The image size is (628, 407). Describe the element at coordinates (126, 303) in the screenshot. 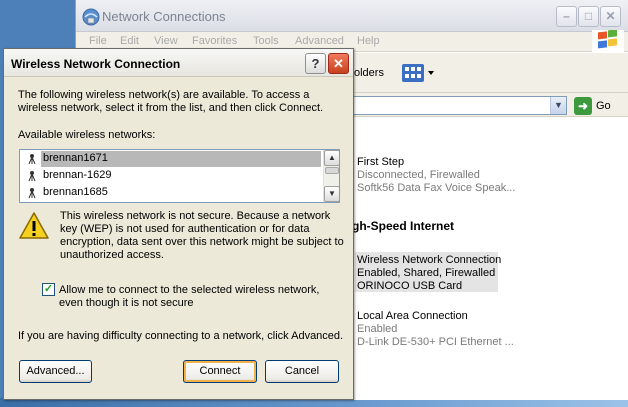

I see `allow-connect-line-2: even though it is not secure` at that location.